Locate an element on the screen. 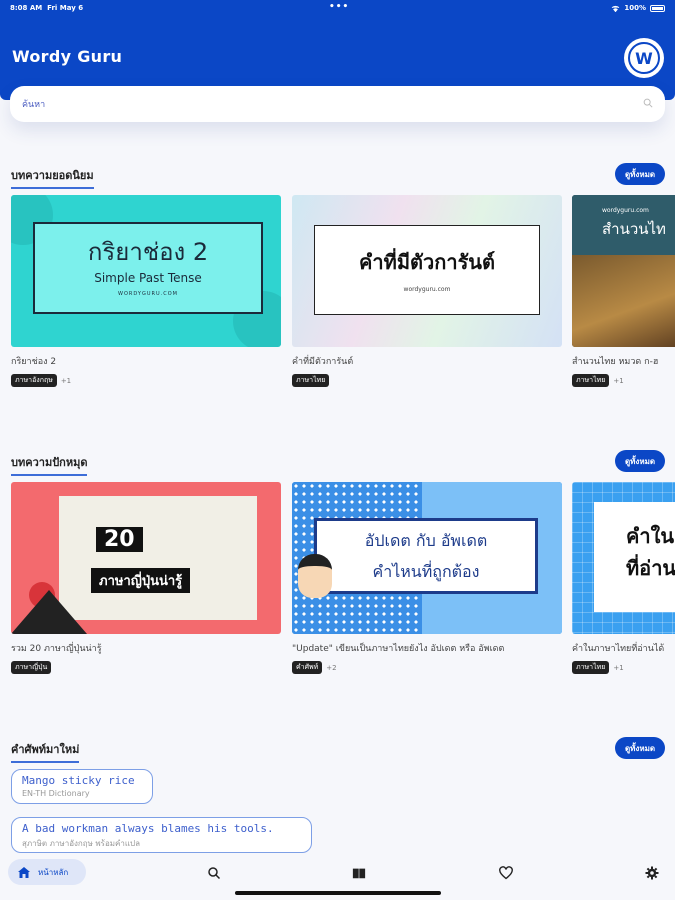 This screenshot has height=900, width=675. article-thumbnail: อัปเดต กับ อัพเดต คำไหนที่ถูกต้อง is located at coordinates (427, 558).